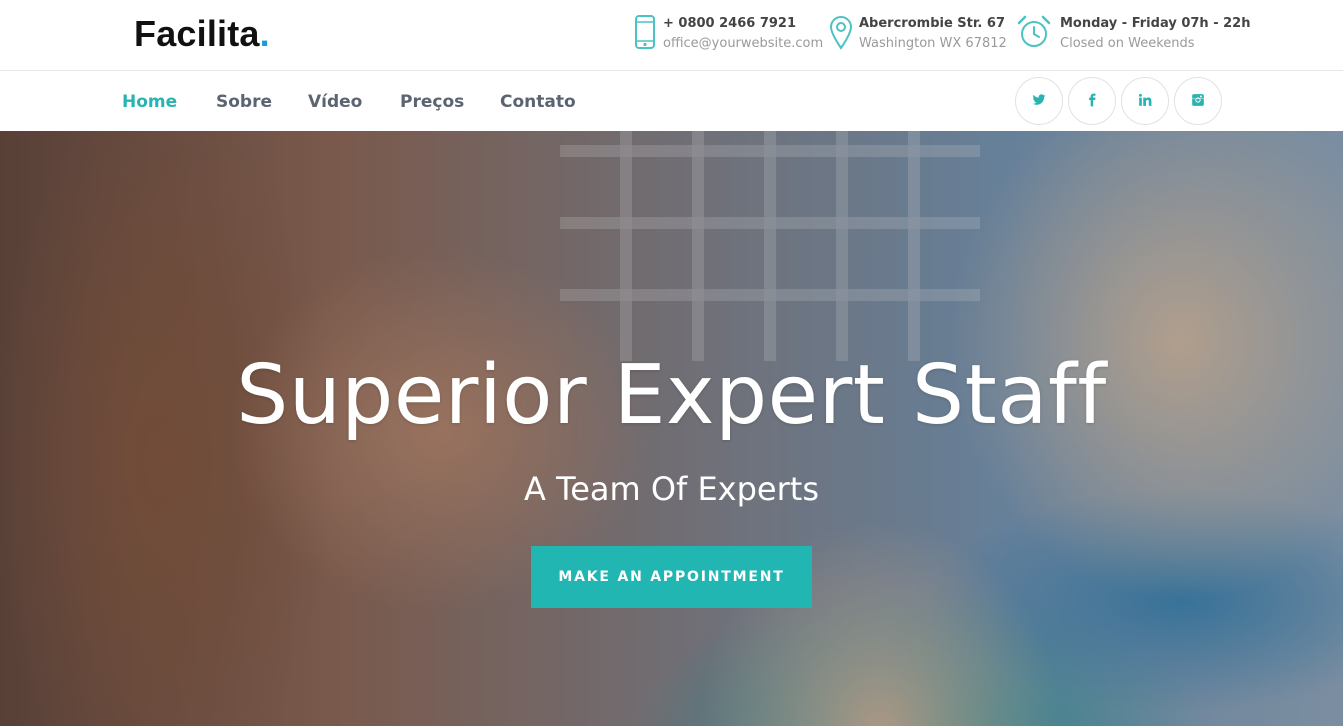  I want to click on logo: Facilita., so click(202, 34).